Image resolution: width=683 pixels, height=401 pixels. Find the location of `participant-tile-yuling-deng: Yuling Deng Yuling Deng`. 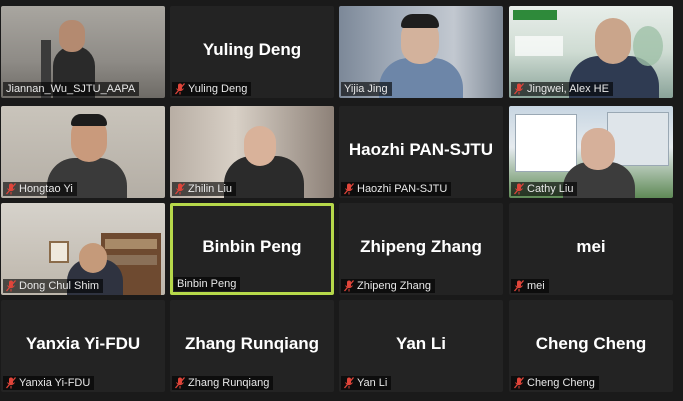

participant-tile-yuling-deng: Yuling Deng Yuling Deng is located at coordinates (252, 52).